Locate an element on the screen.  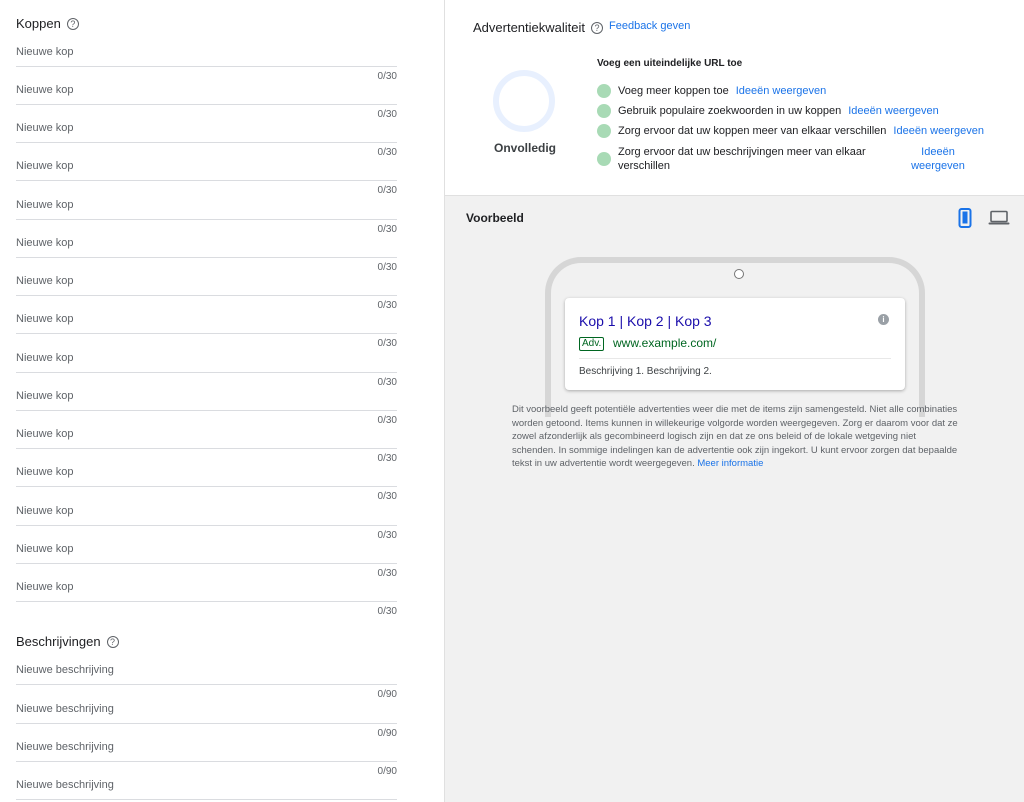
headline-field-1: 0/30 is located at coordinates (206, 60).